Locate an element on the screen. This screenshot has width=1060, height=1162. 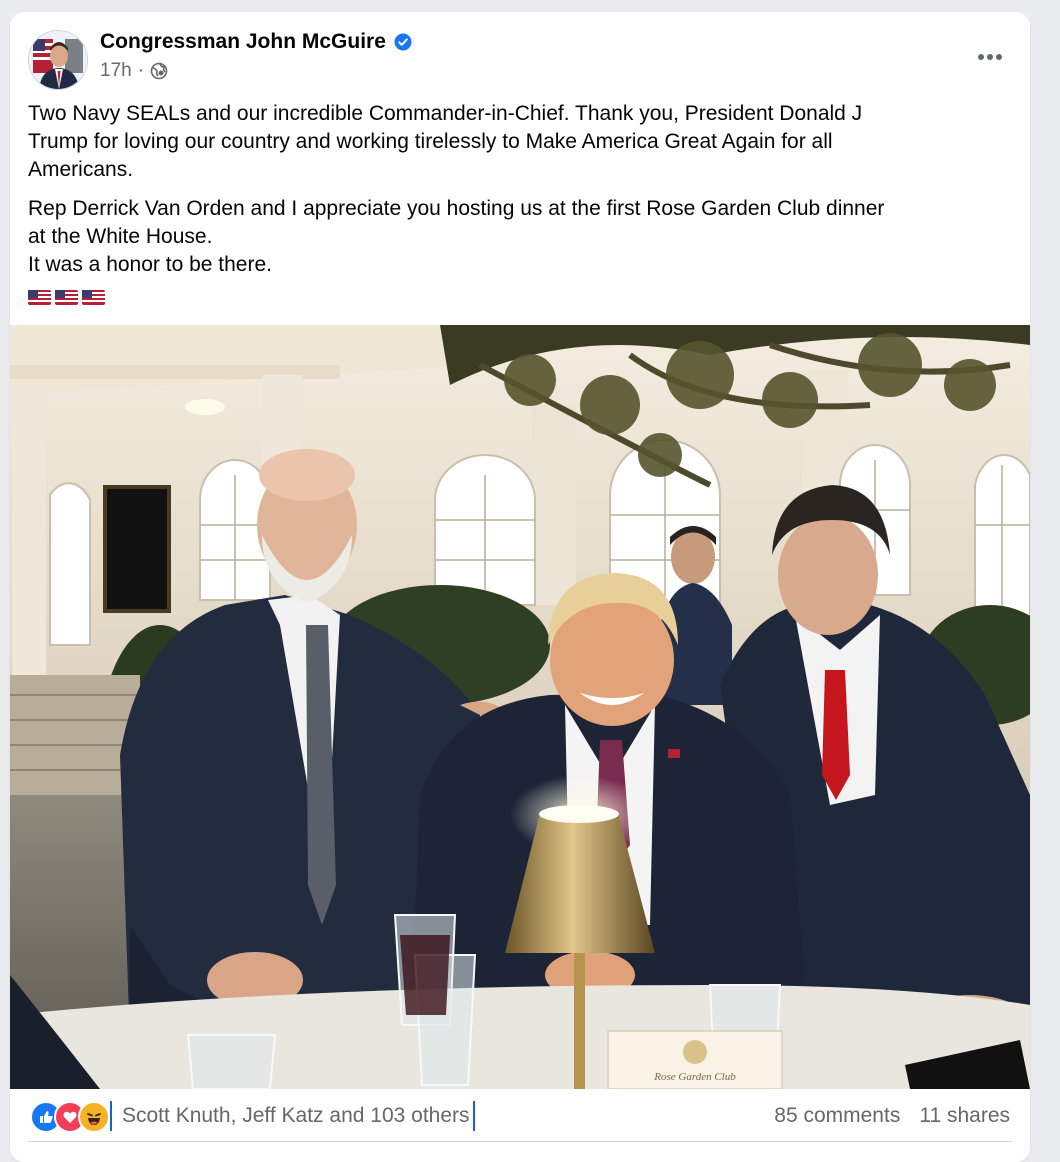
post-timestamp: 17h is located at coordinates (116, 71).